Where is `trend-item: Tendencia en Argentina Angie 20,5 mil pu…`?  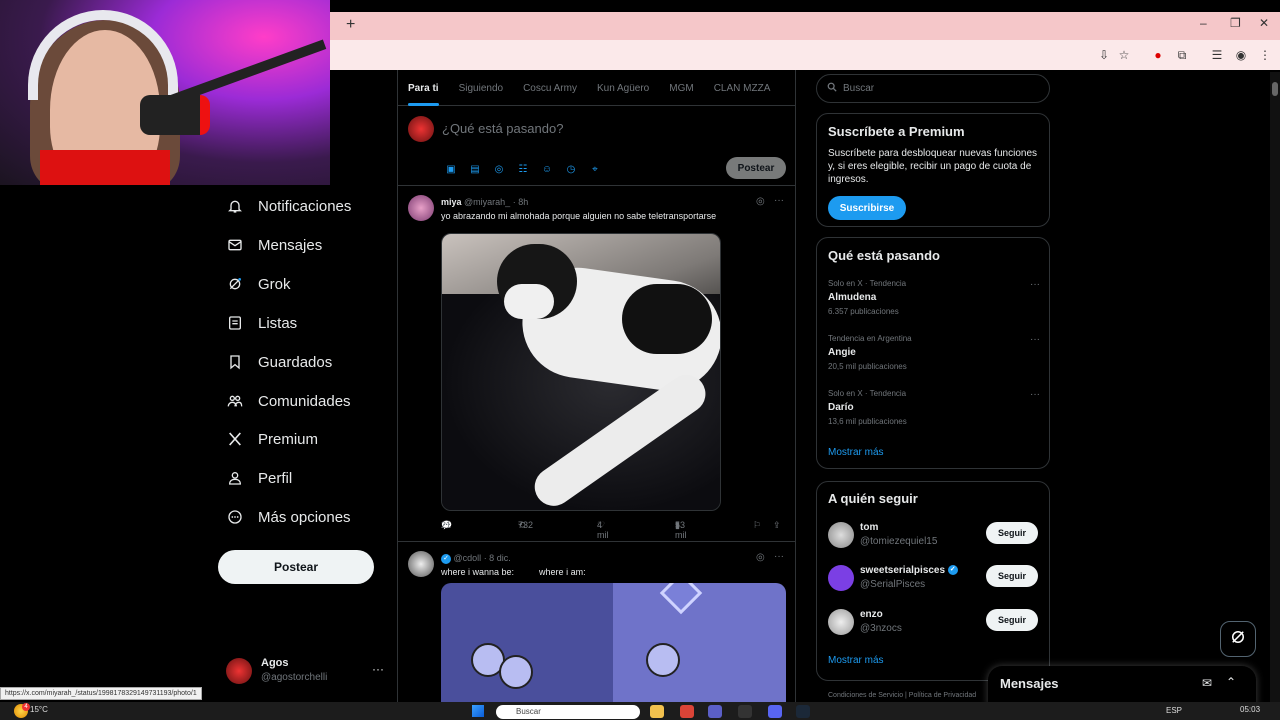
trend-item: Tendencia en Argentina Angie 20,5 mil pu… is located at coordinates (934, 356).